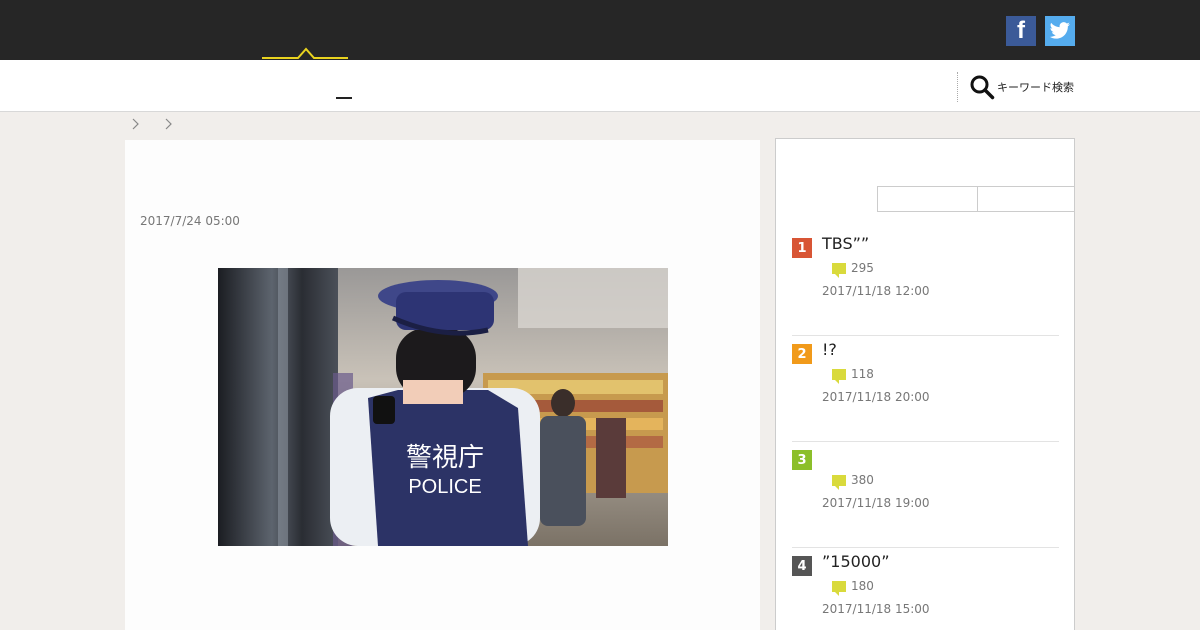 This screenshot has height=630, width=1200. What do you see at coordinates (829, 349) in the screenshot?
I see `rank-title: !?` at bounding box center [829, 349].